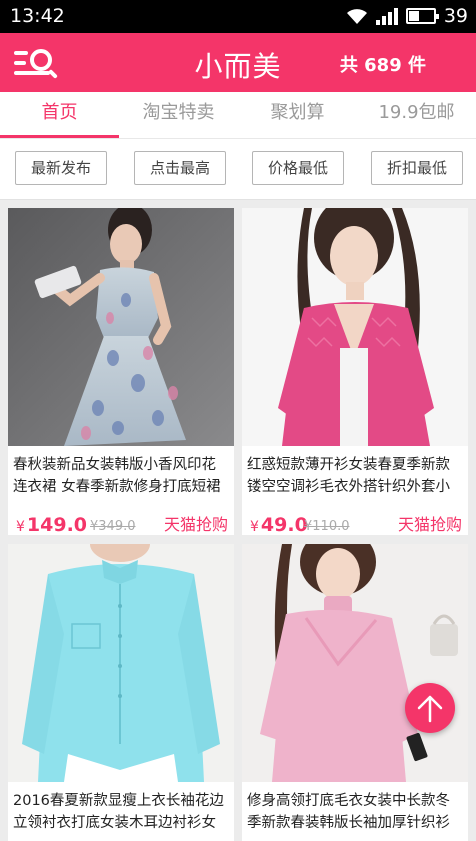 The image size is (476, 841). What do you see at coordinates (178, 115) in the screenshot?
I see `tab-taobao-sale: 淘宝特卖` at bounding box center [178, 115].